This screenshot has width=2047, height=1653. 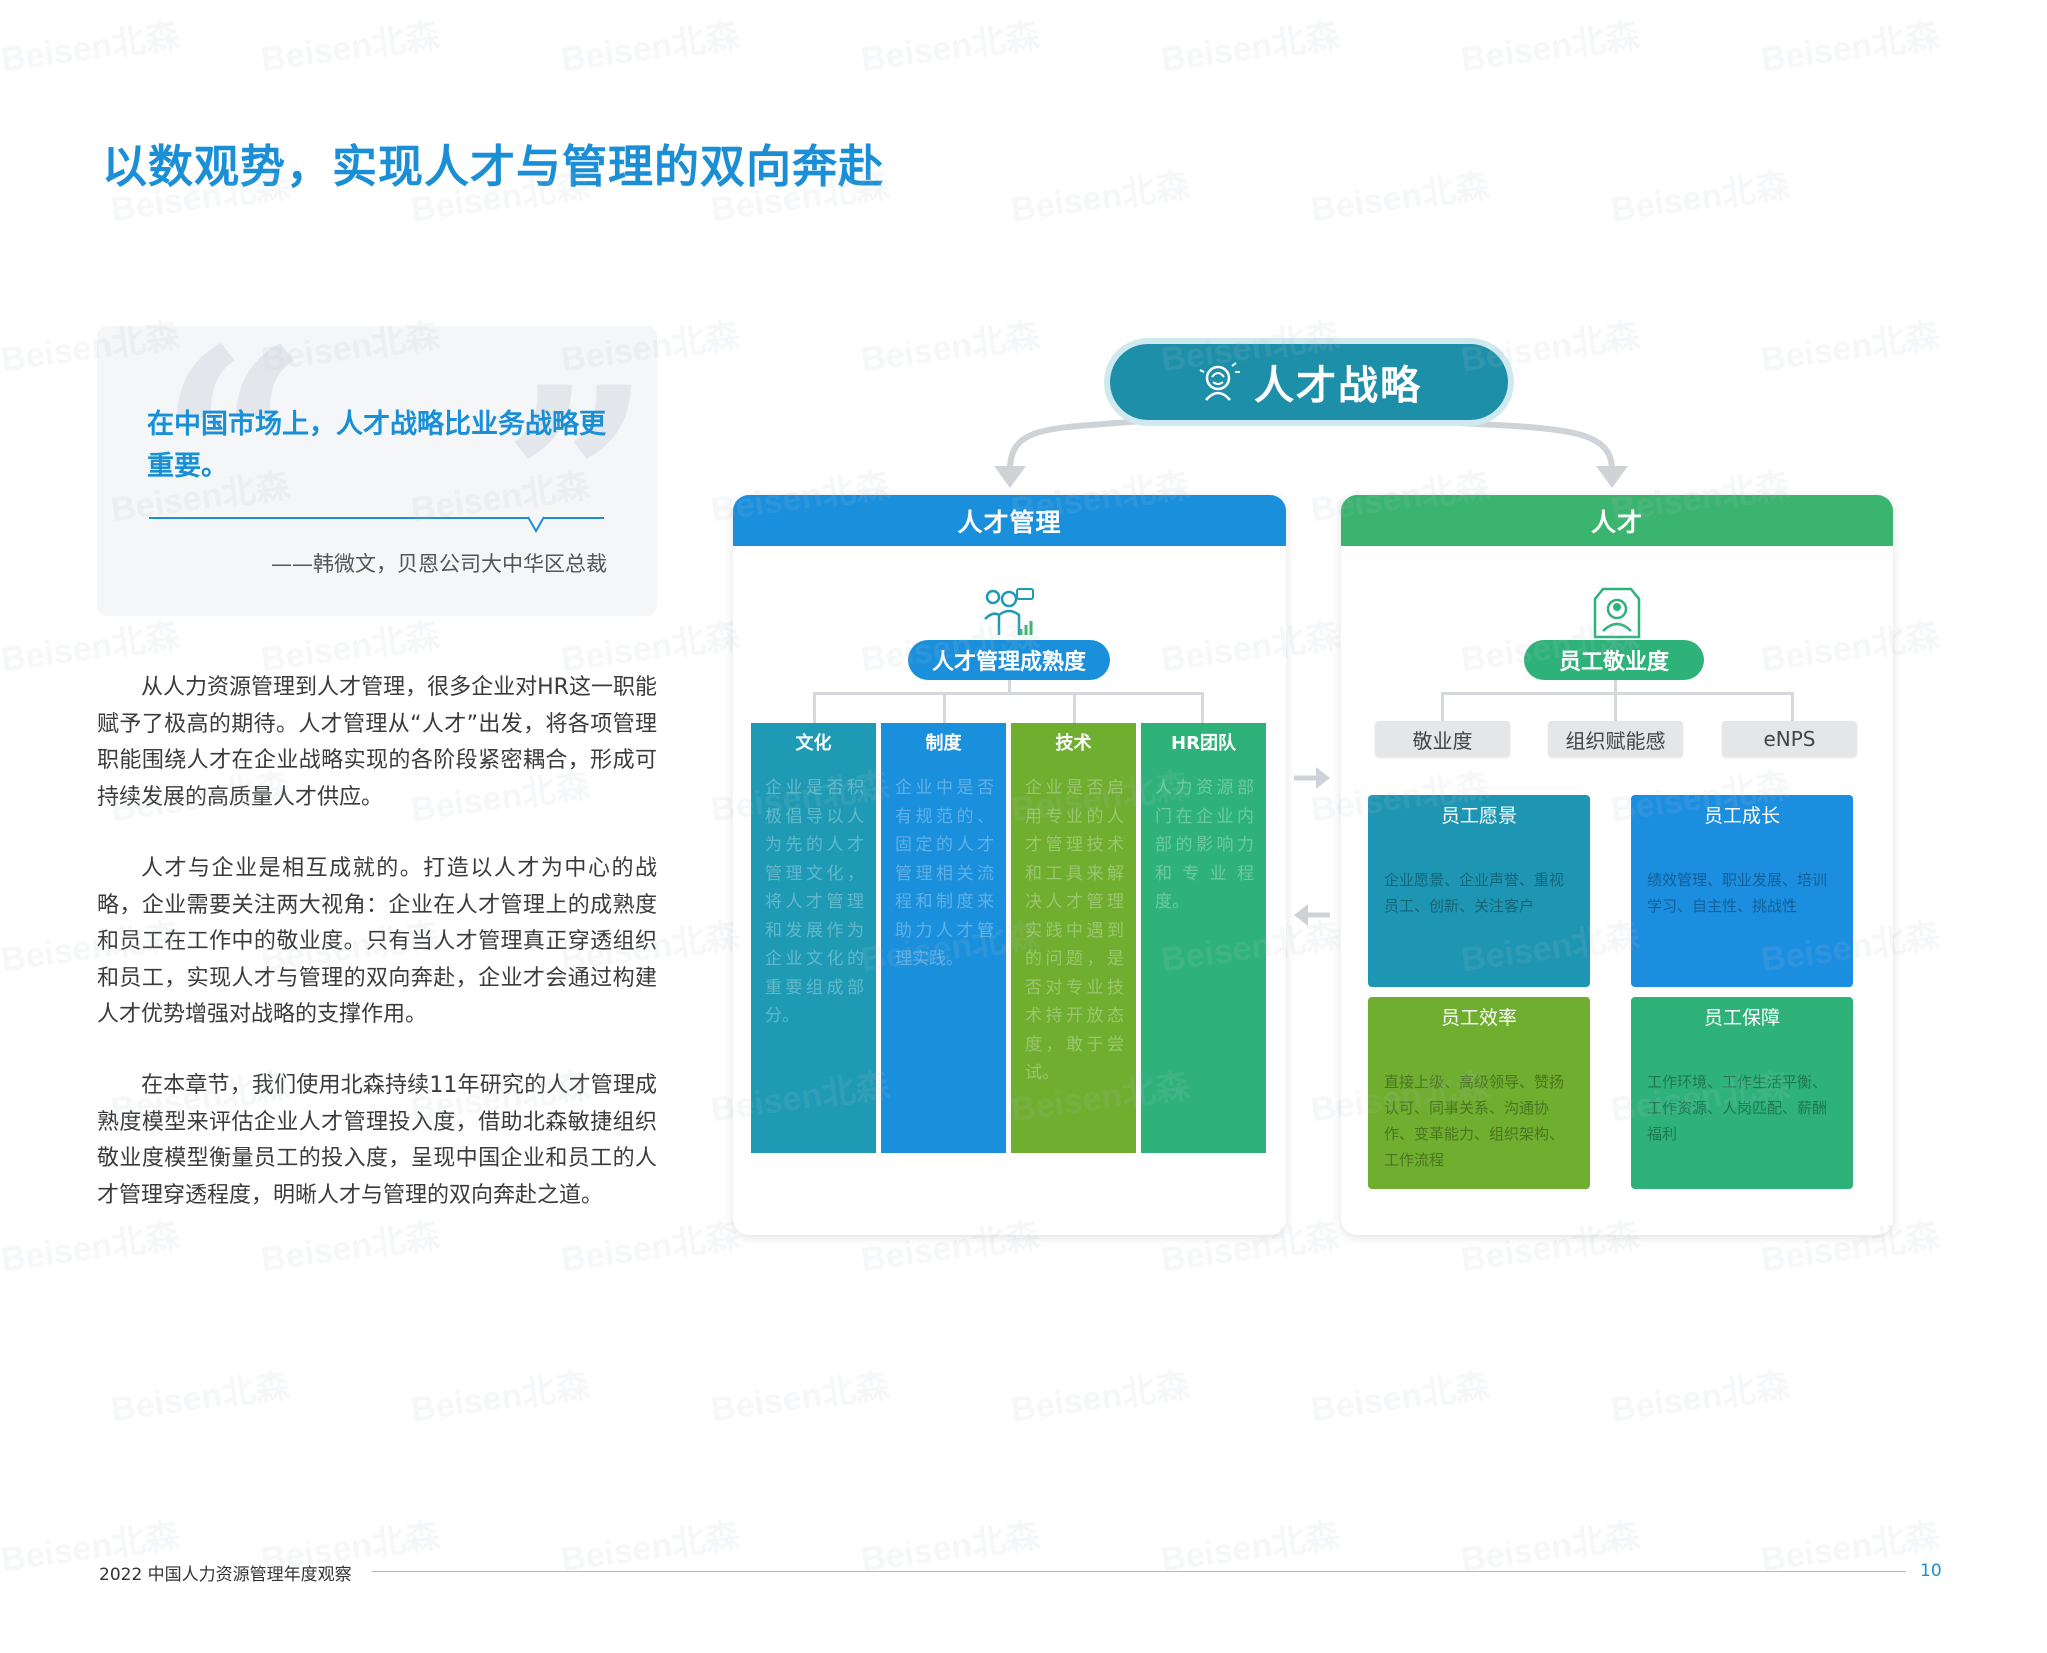 I want to click on column-hr-team-body: 人力资源部门在企业内部的影响力和专业程度。, so click(x=1204, y=845).